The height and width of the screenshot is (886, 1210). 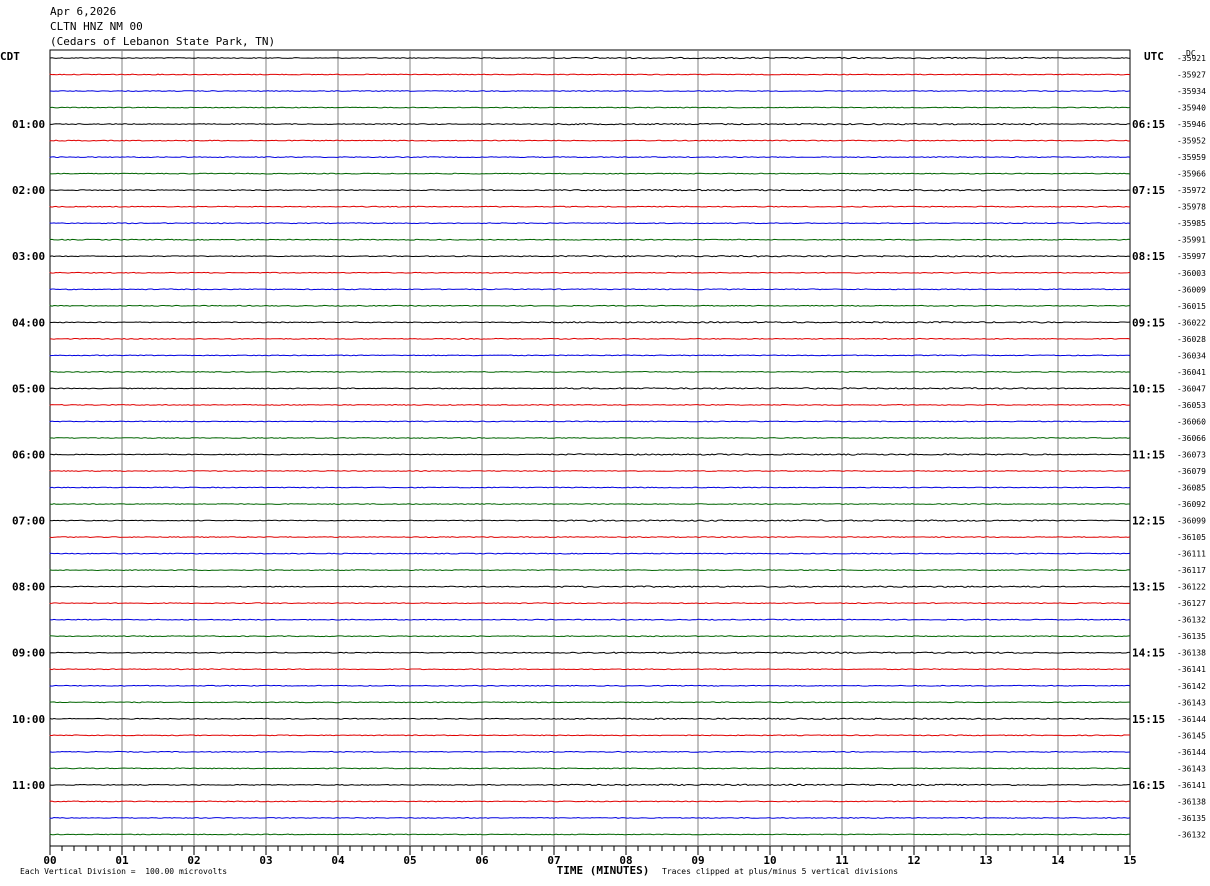 What do you see at coordinates (1191, 322) in the screenshot?
I see `dc-offset-label: -36022` at bounding box center [1191, 322].